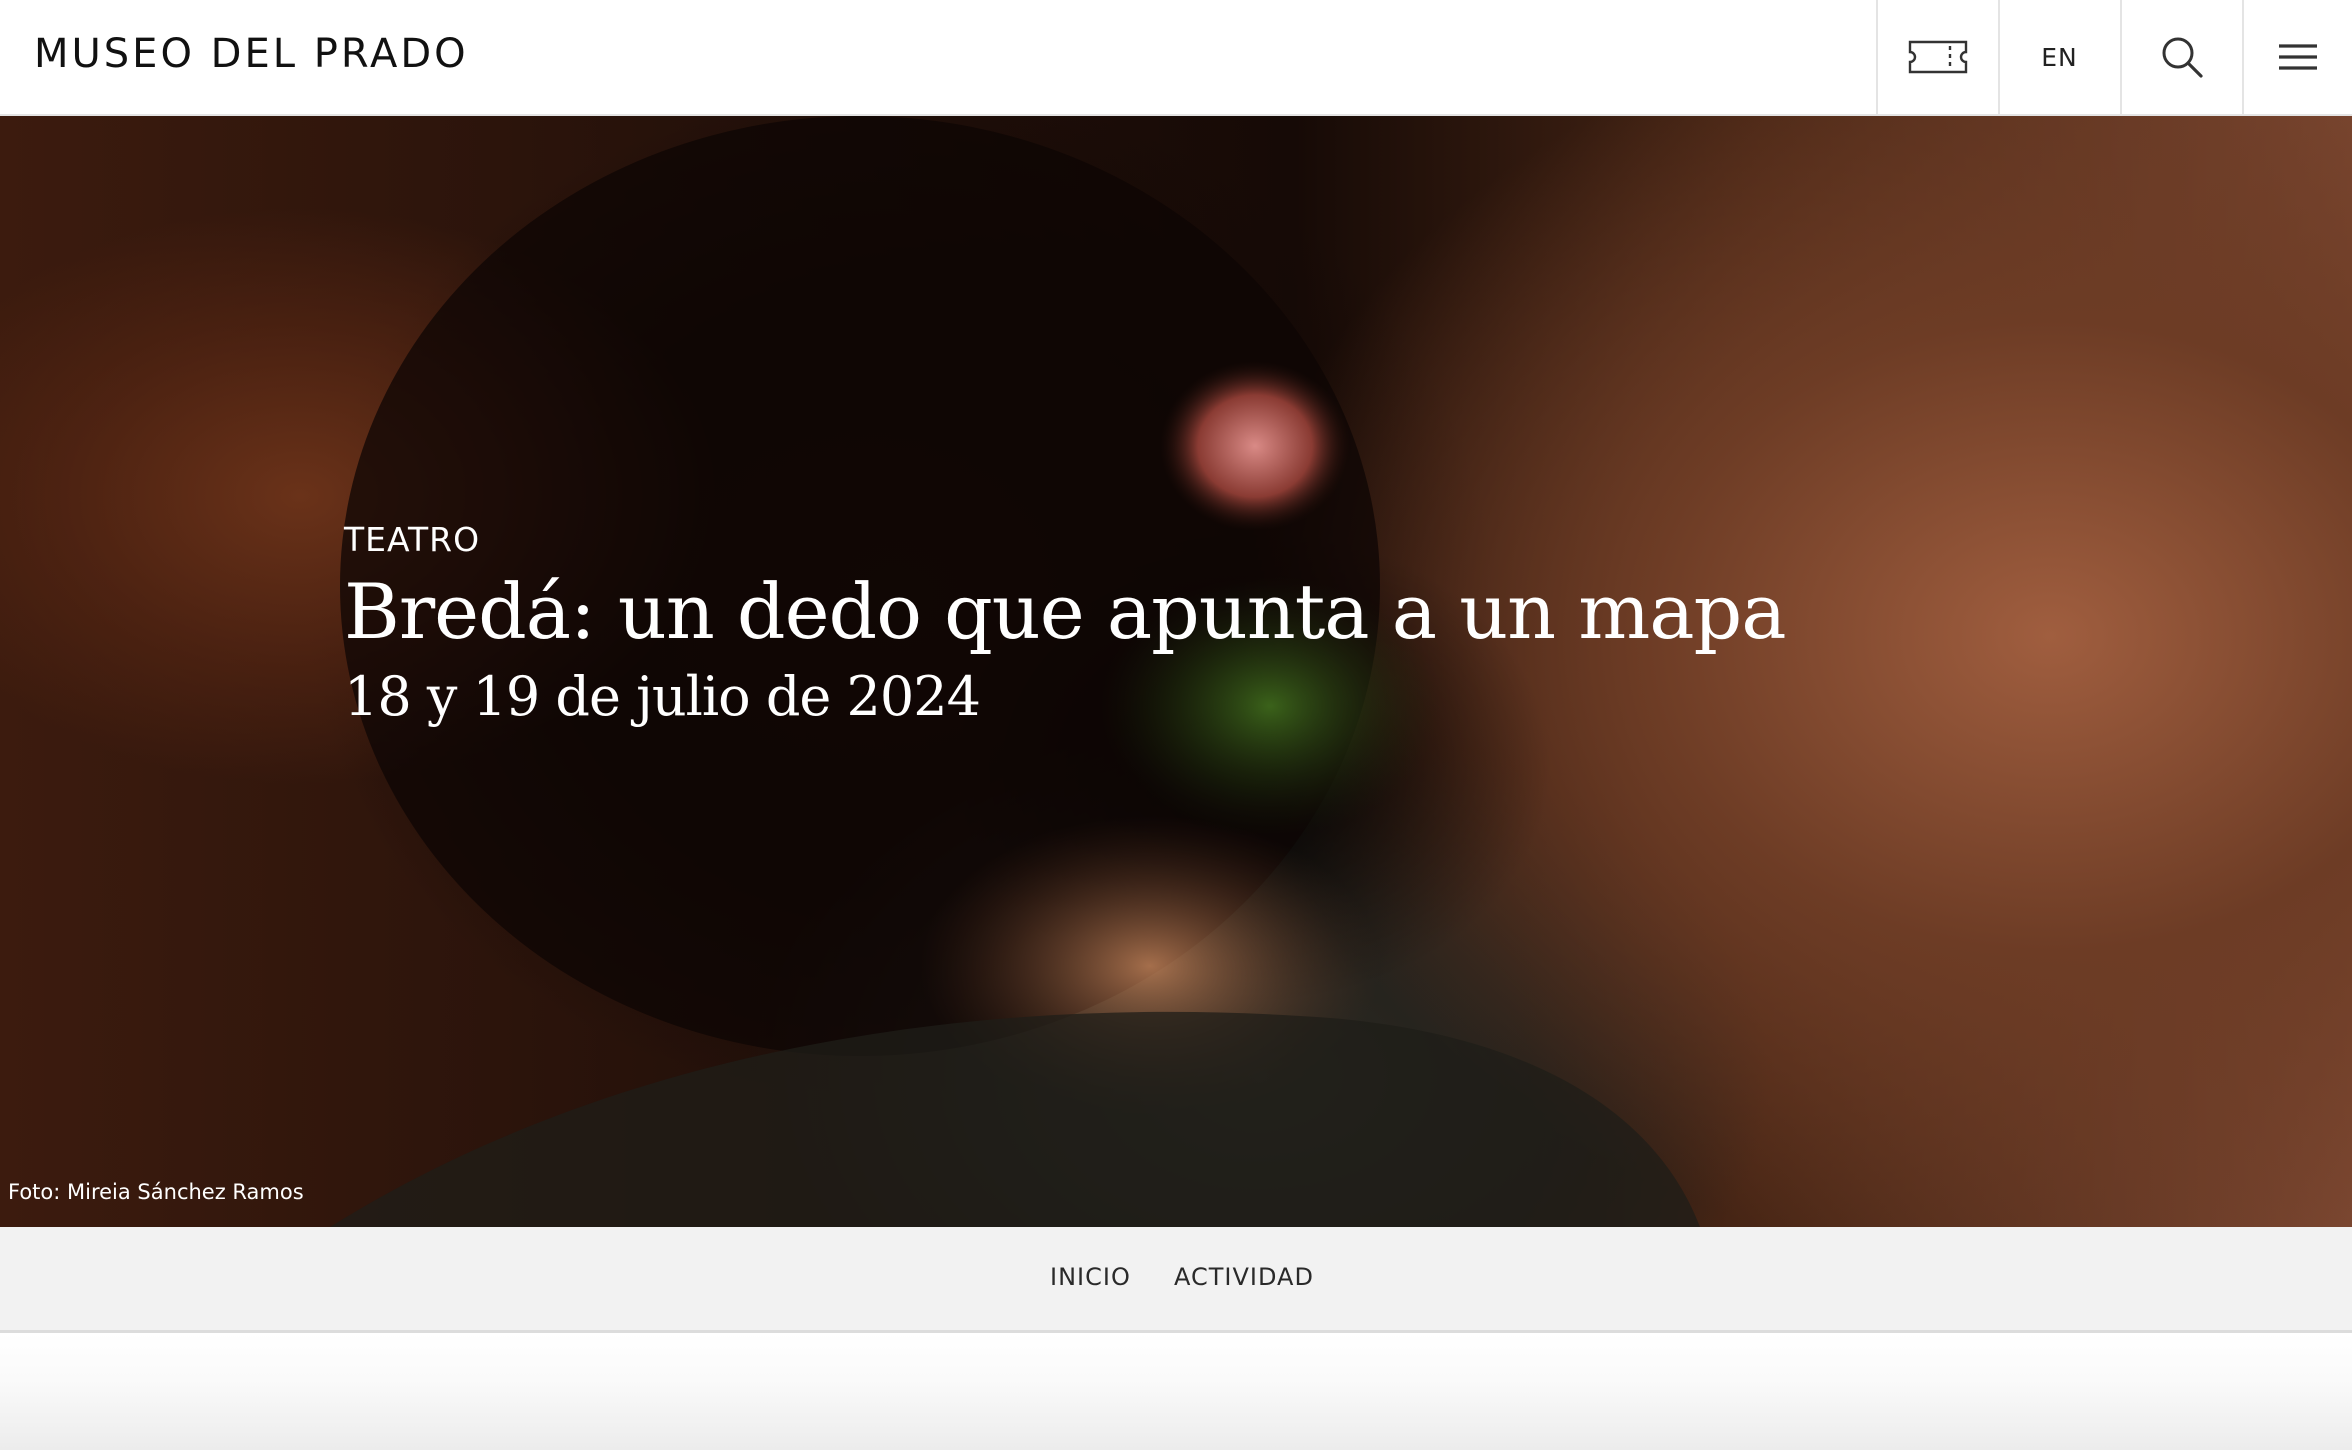 The width and height of the screenshot is (2352, 1450). Describe the element at coordinates (1176, 58) in the screenshot. I see `site-header: MUSEO DEL PRADO EN` at that location.